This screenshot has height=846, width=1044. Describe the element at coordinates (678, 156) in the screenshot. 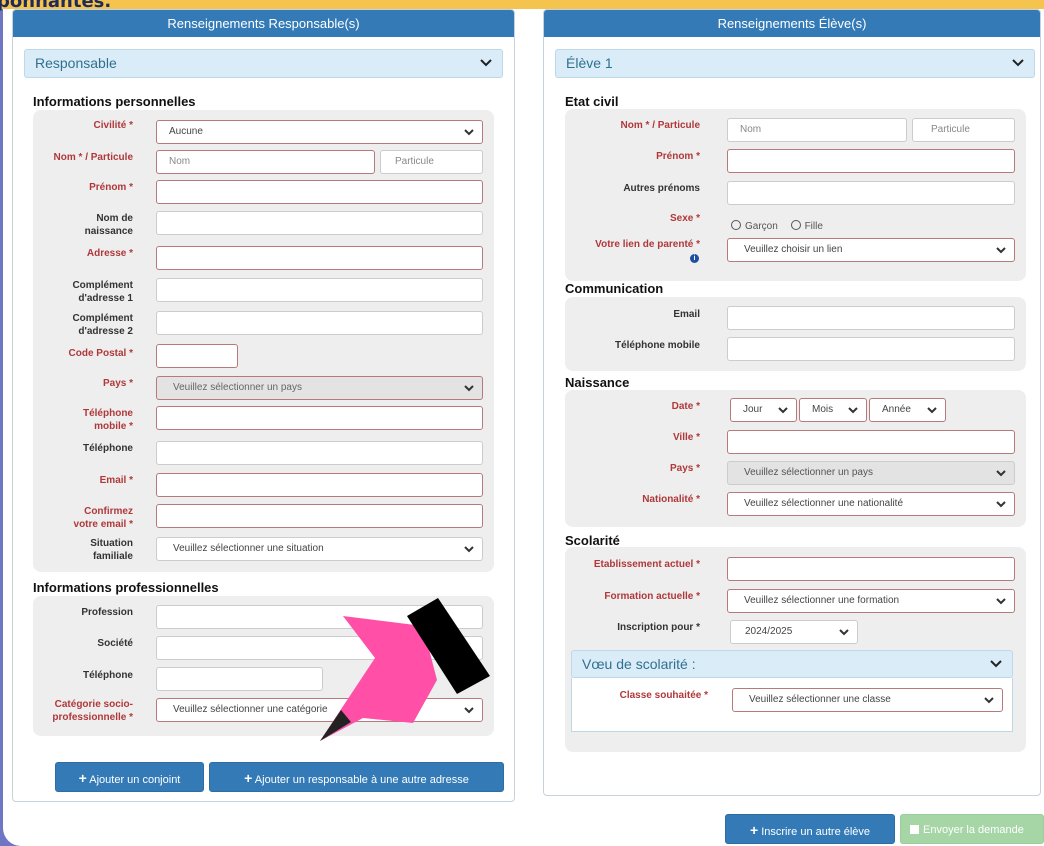

I see `eleve-prenom-label: Prénom *` at that location.